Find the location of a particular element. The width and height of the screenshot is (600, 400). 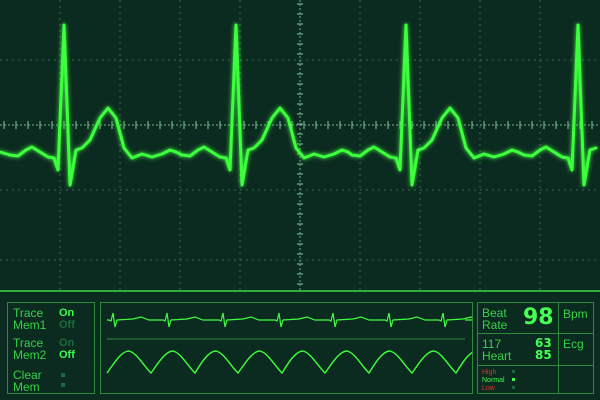

heart-label: Heart is located at coordinates (497, 356).